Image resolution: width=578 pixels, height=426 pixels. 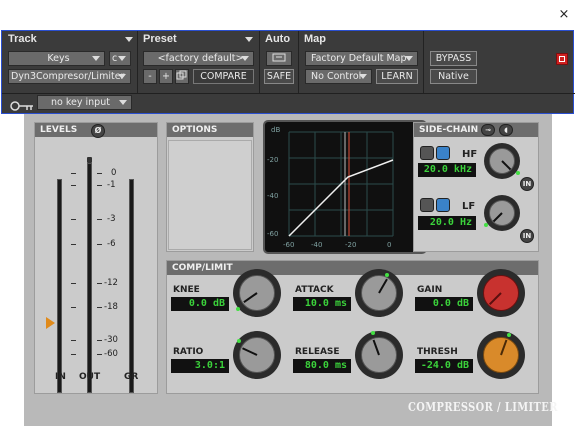 What do you see at coordinates (469, 206) in the screenshot?
I see `lf-label: LF` at bounding box center [469, 206].